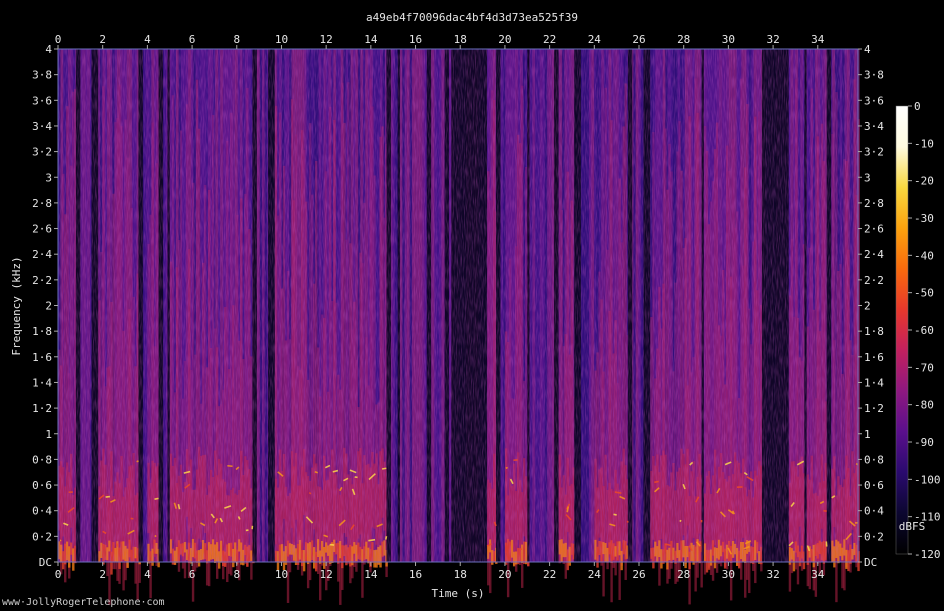 The height and width of the screenshot is (611, 944). What do you see at coordinates (874, 536) in the screenshot?
I see `y-tick-label-right: 0·2` at bounding box center [874, 536].